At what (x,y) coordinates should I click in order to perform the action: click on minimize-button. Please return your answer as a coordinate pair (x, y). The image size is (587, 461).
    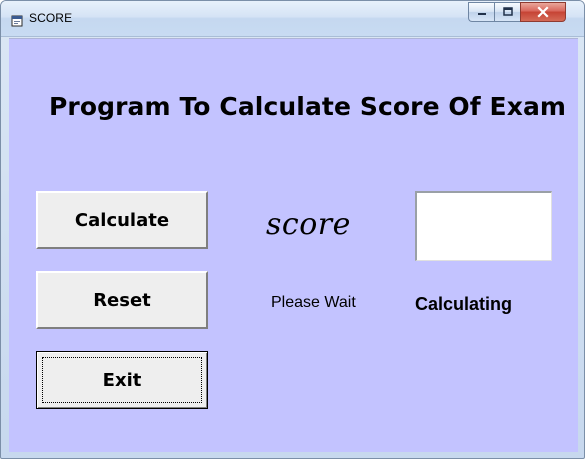
    Looking at the image, I should click on (481, 12).